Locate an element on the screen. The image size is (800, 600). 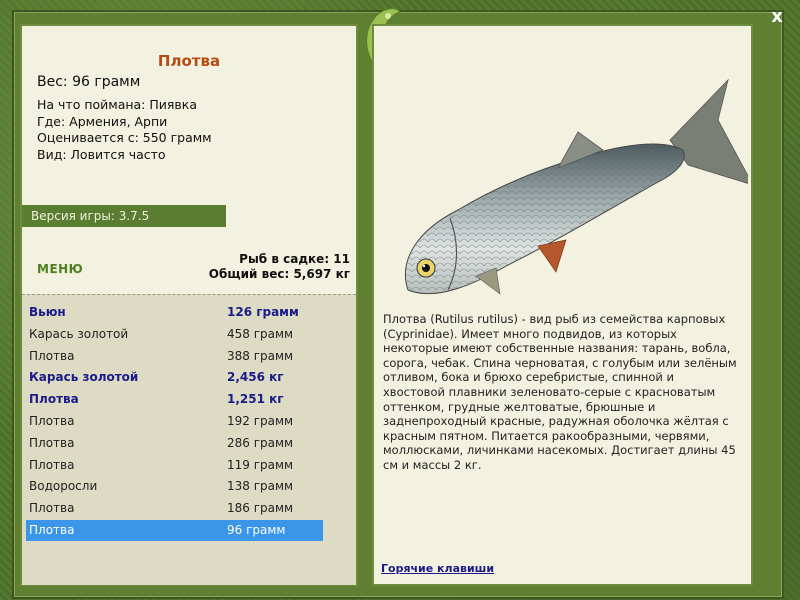
fish-count: Рыб в садке: 11 is located at coordinates (294, 259).